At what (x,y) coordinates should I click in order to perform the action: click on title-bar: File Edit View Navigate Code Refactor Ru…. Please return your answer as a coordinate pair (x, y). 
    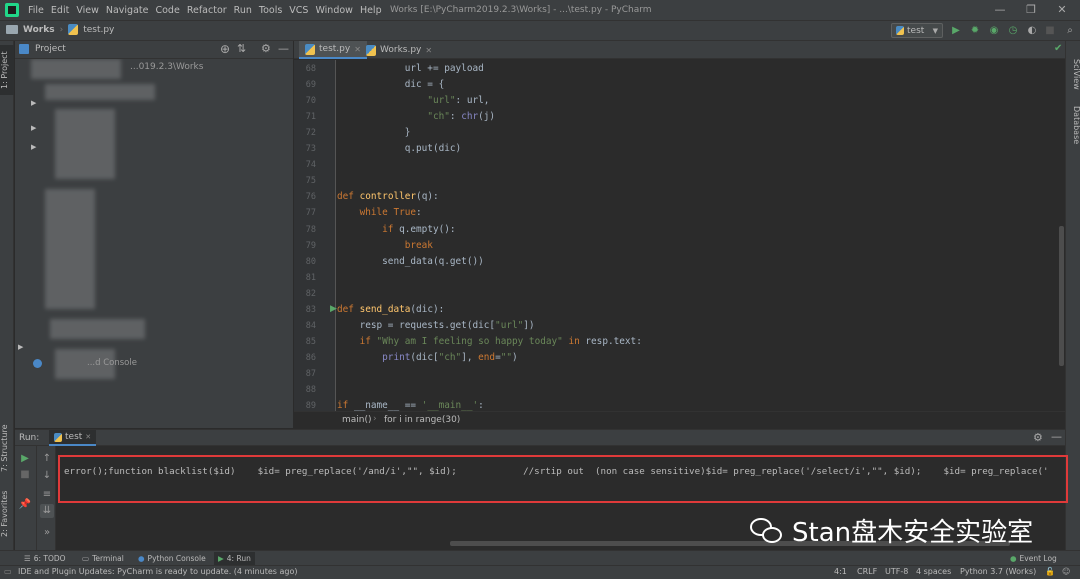
    Looking at the image, I should click on (540, 10).